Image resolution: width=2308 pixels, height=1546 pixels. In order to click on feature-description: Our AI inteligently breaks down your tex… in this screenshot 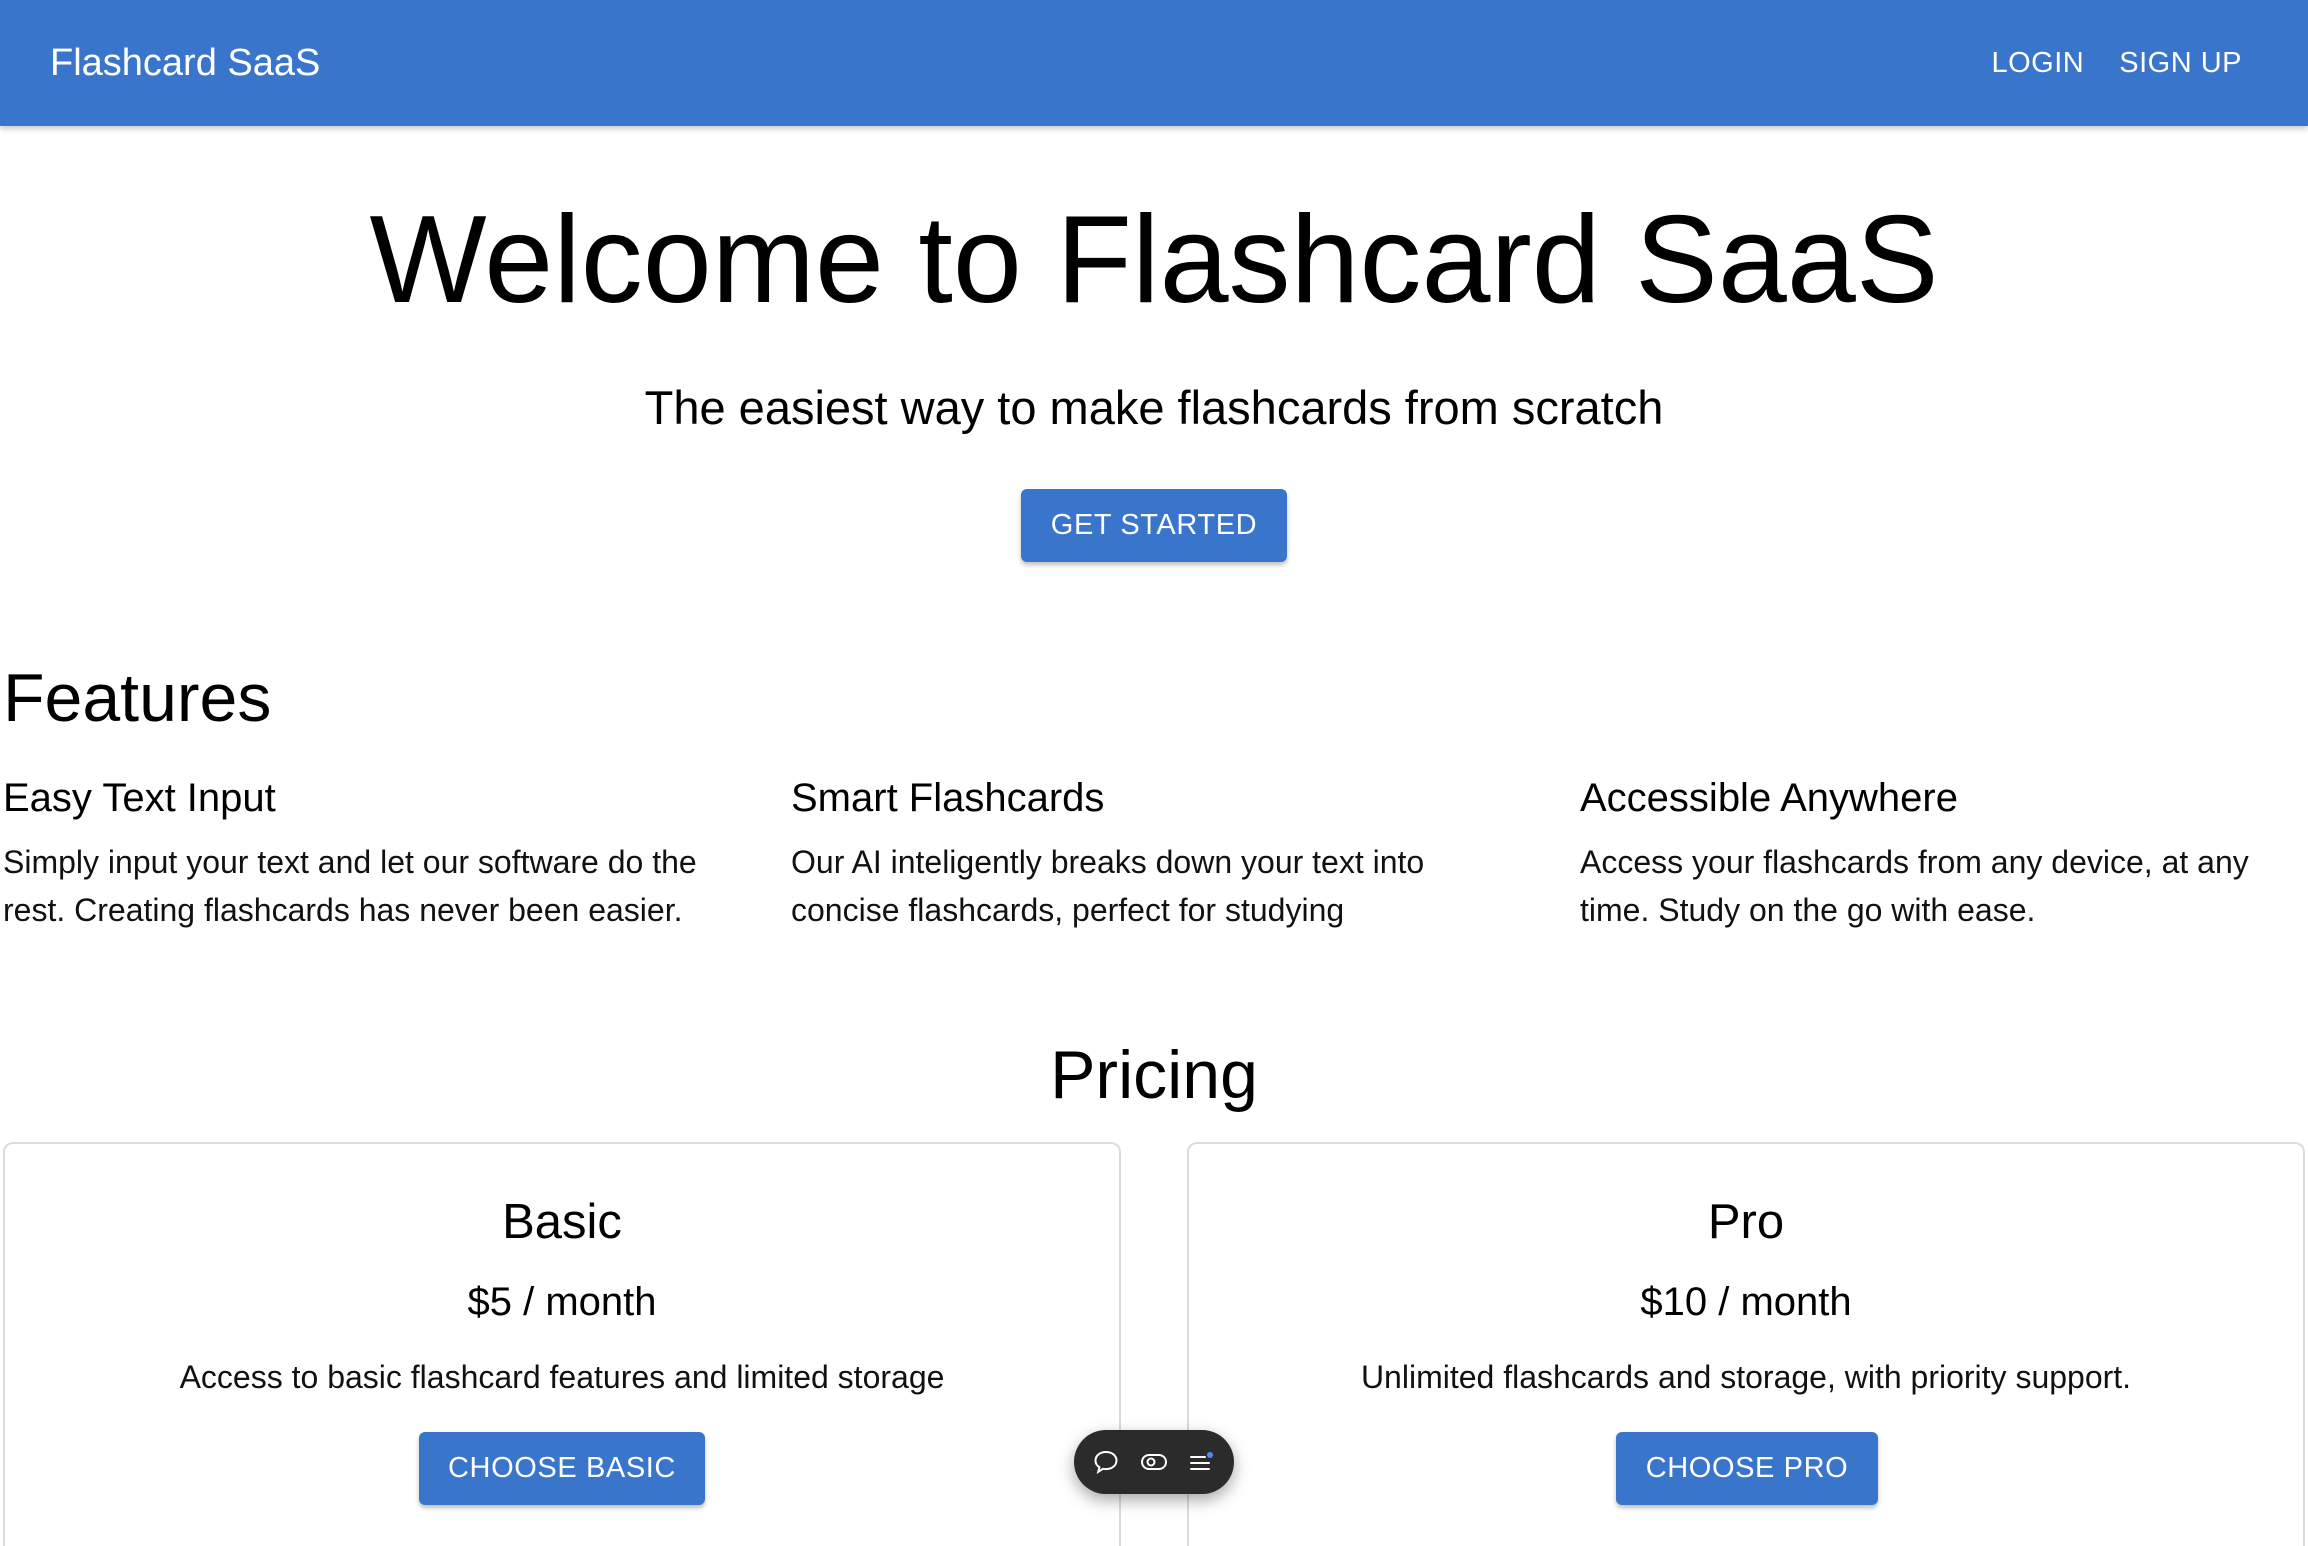, I will do `click(1108, 886)`.